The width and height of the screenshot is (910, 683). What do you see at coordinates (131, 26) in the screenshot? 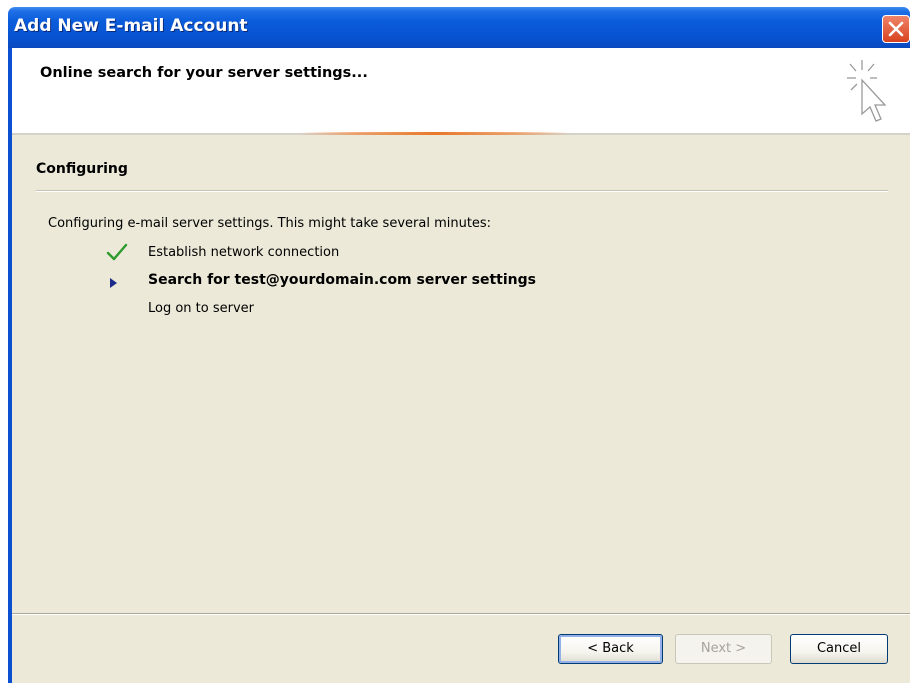
I see `window-title: Add New E-mail Account` at bounding box center [131, 26].